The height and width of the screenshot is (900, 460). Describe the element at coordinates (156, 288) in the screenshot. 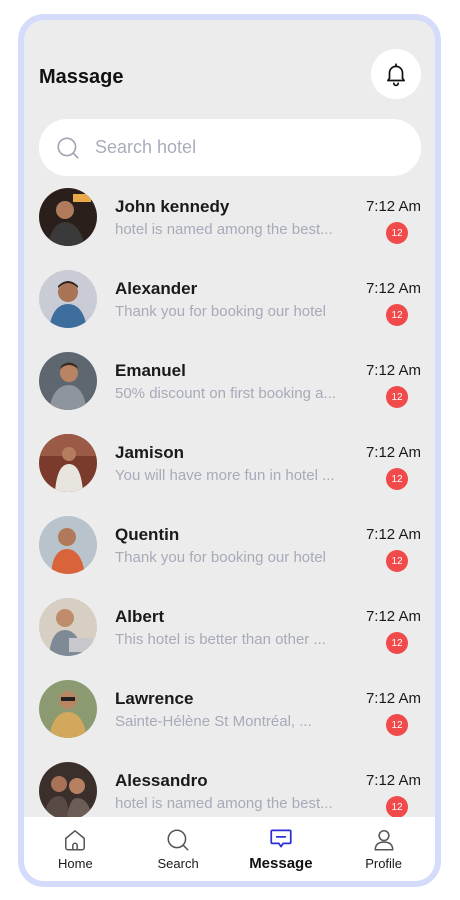

I see `contact-name: Alexander` at that location.